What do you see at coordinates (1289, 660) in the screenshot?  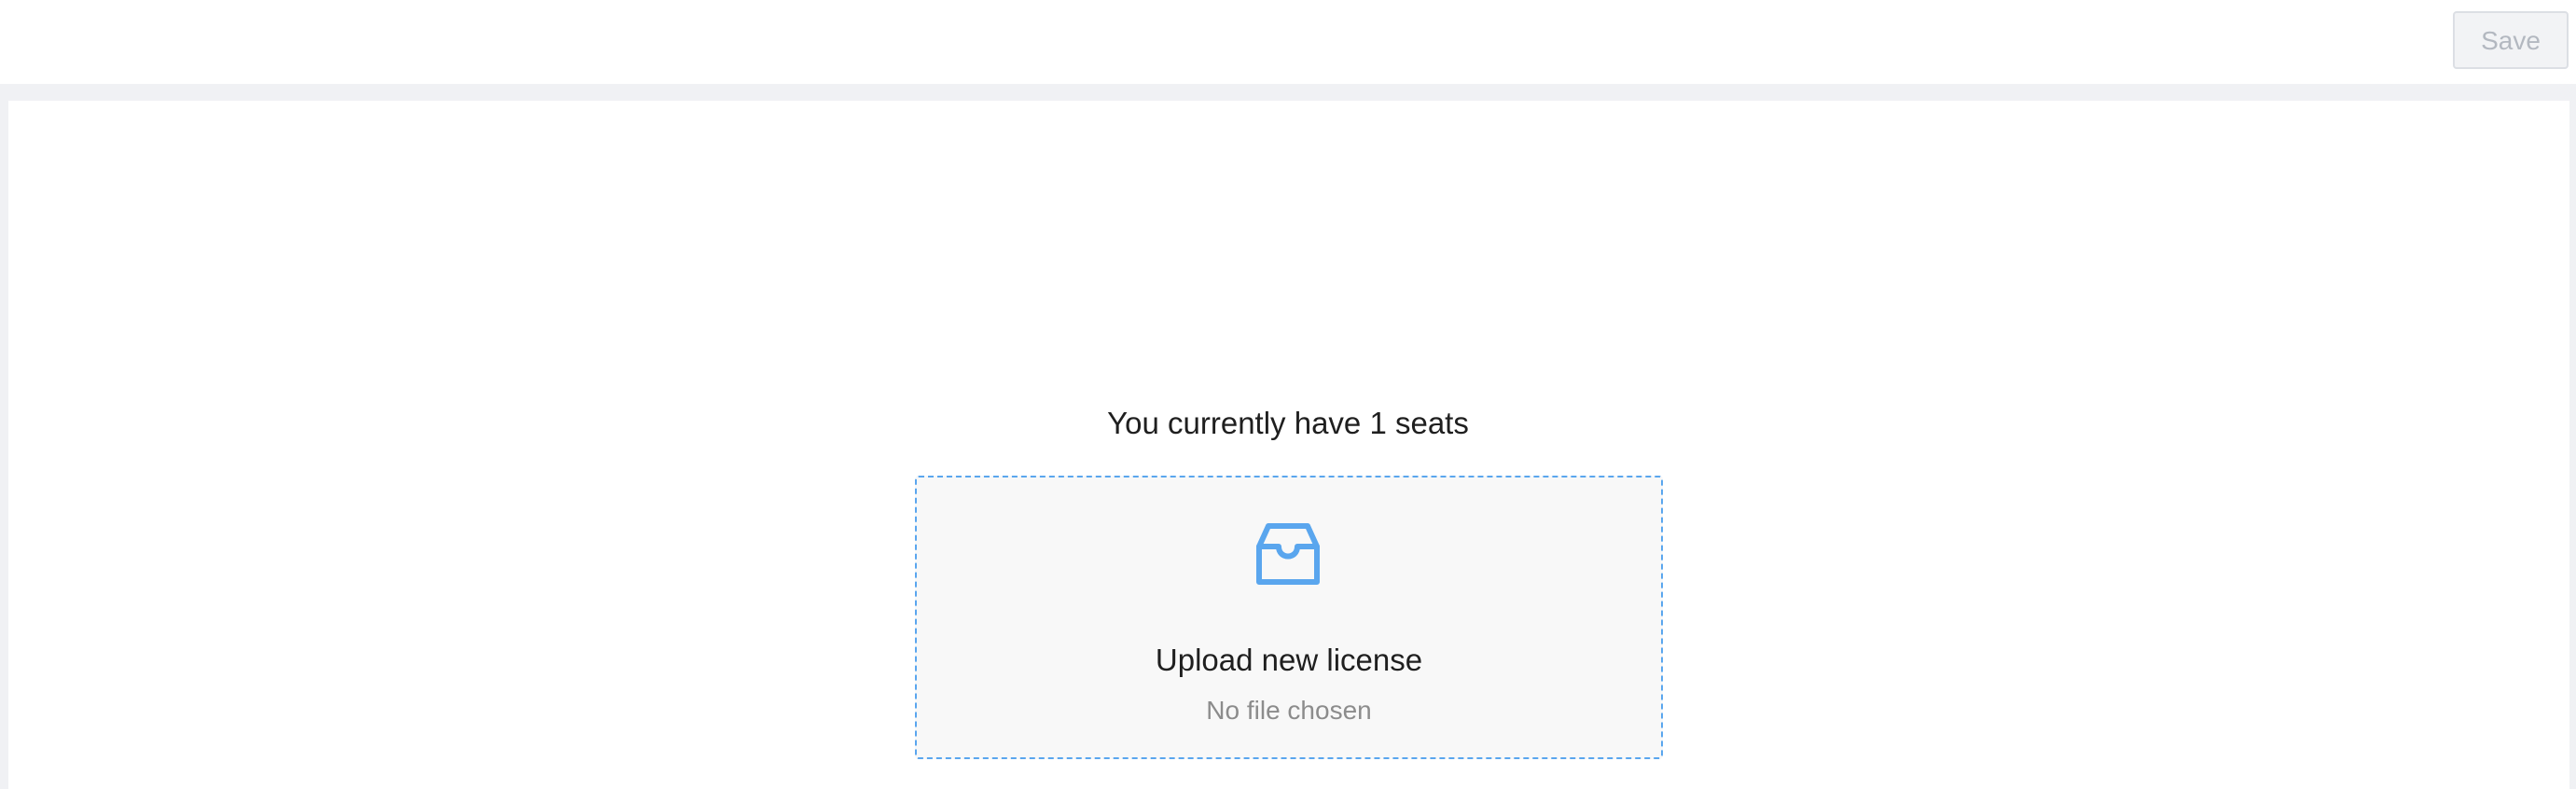 I see `upload-license-label: Upload new license` at bounding box center [1289, 660].